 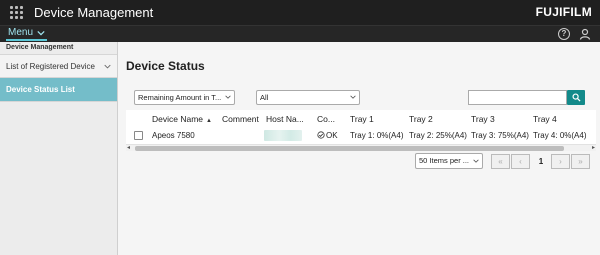 What do you see at coordinates (138, 135) in the screenshot?
I see `row-select-checkbox` at bounding box center [138, 135].